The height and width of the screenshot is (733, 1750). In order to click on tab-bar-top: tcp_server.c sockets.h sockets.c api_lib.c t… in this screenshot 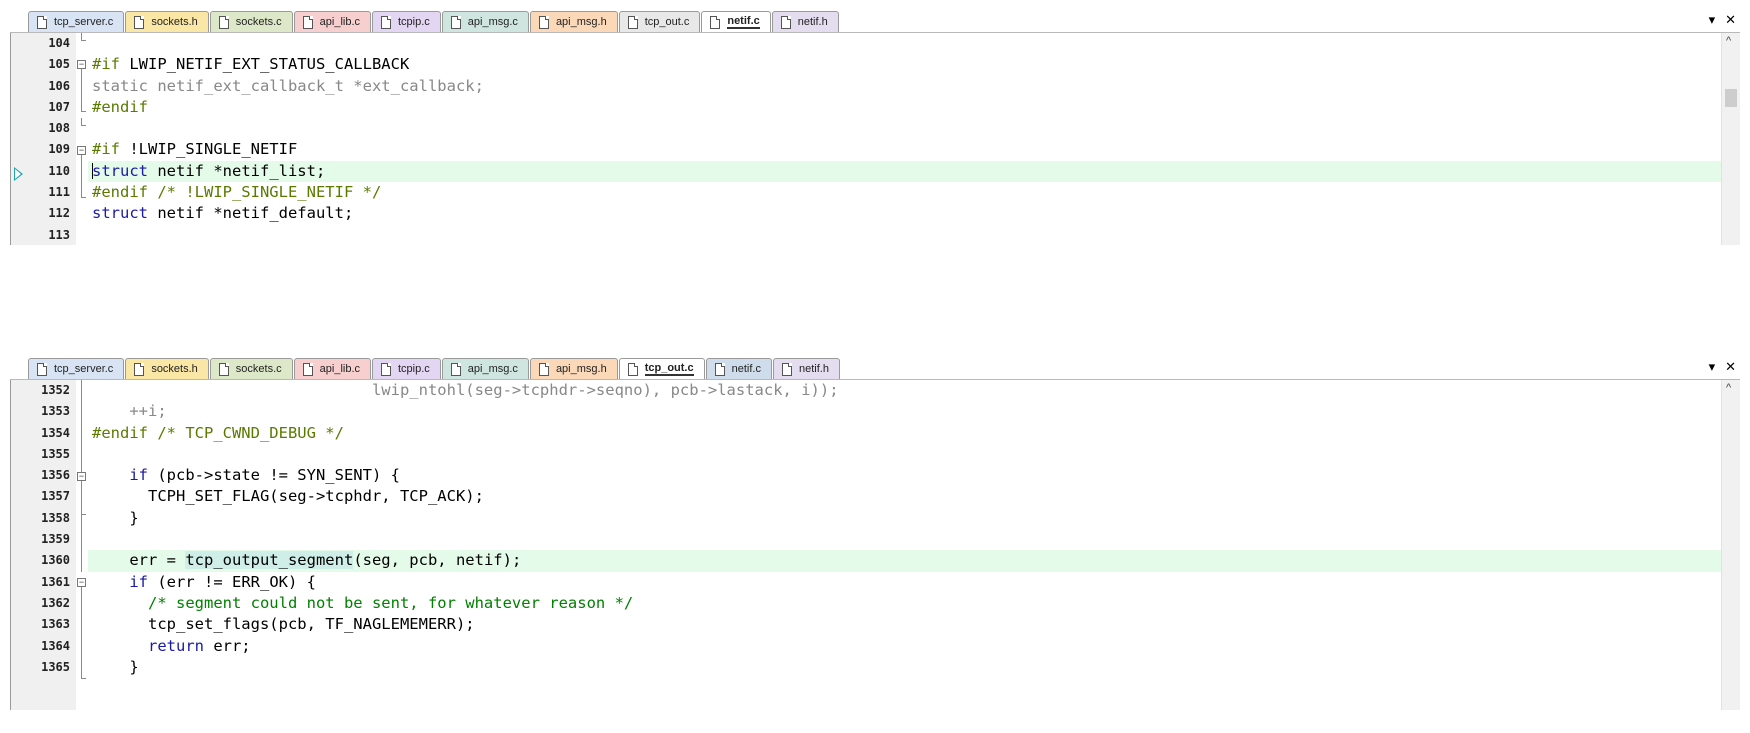, I will do `click(875, 21)`.